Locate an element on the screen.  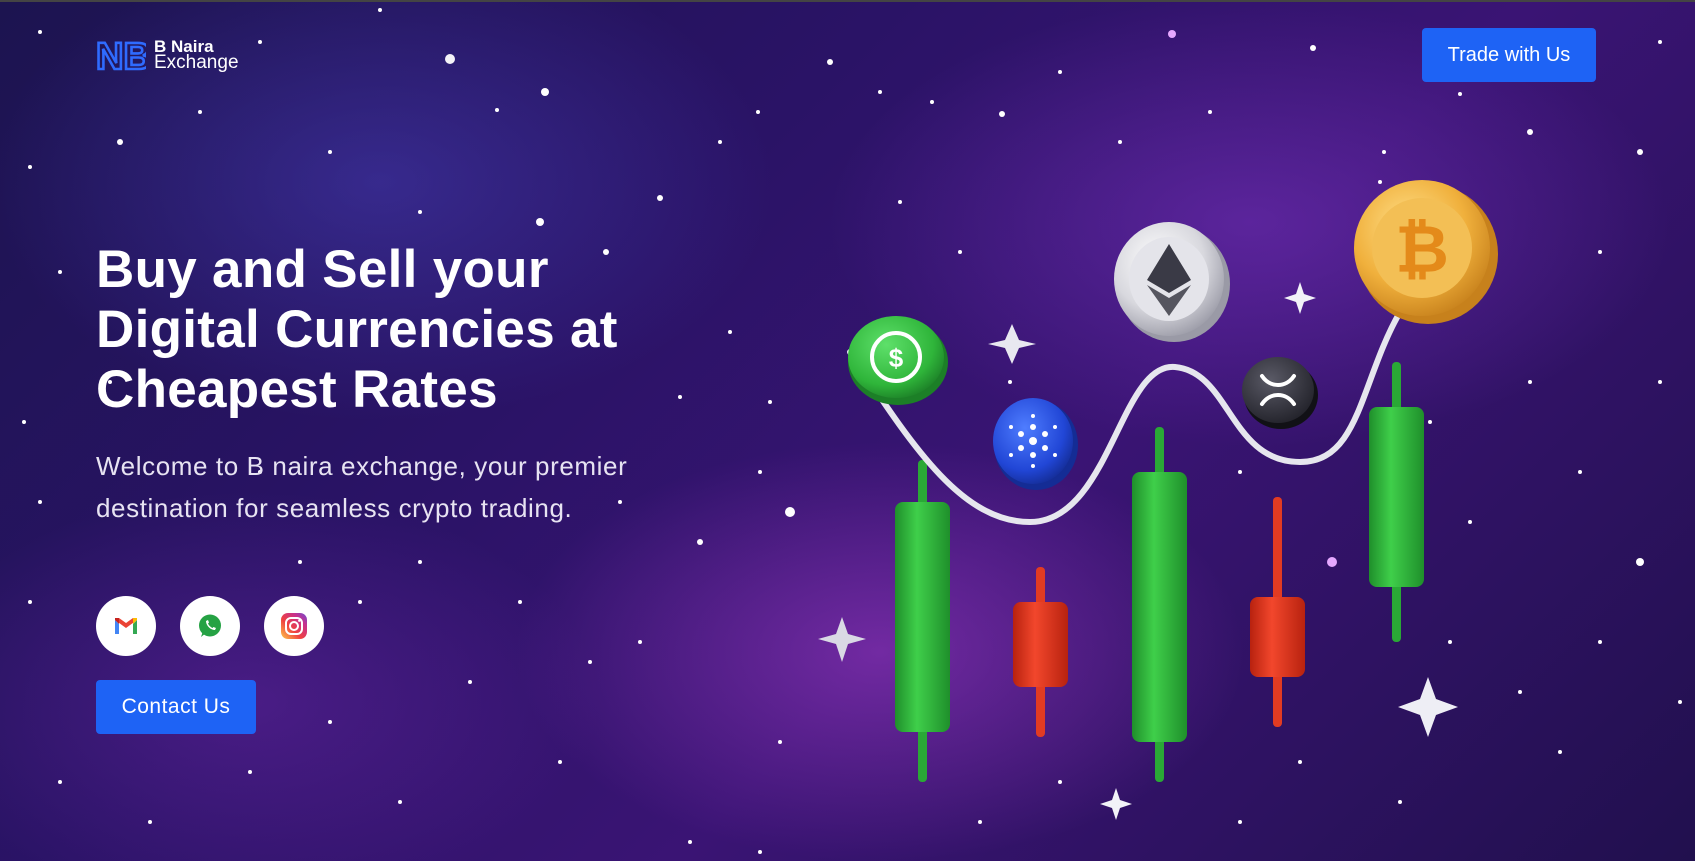
trade-with-us-button: Trade with Us is located at coordinates (1509, 55).